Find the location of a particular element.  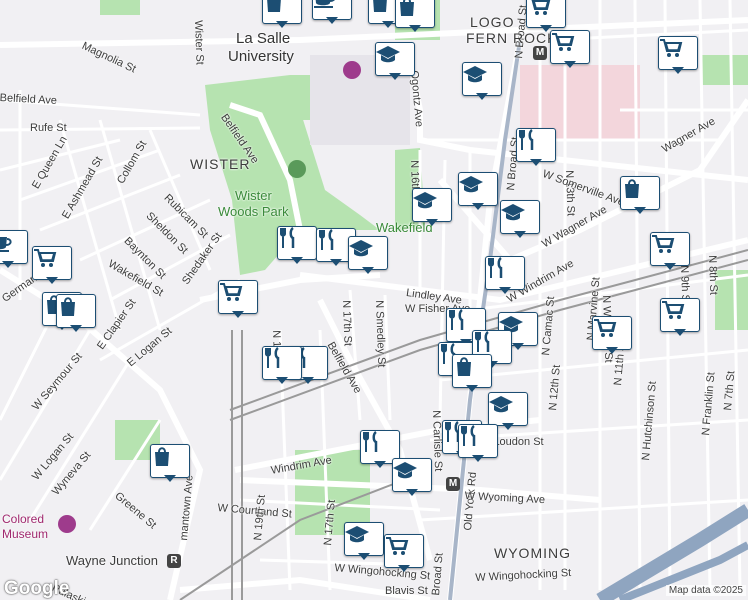

neighborhood-label: LOGO is located at coordinates (492, 22).